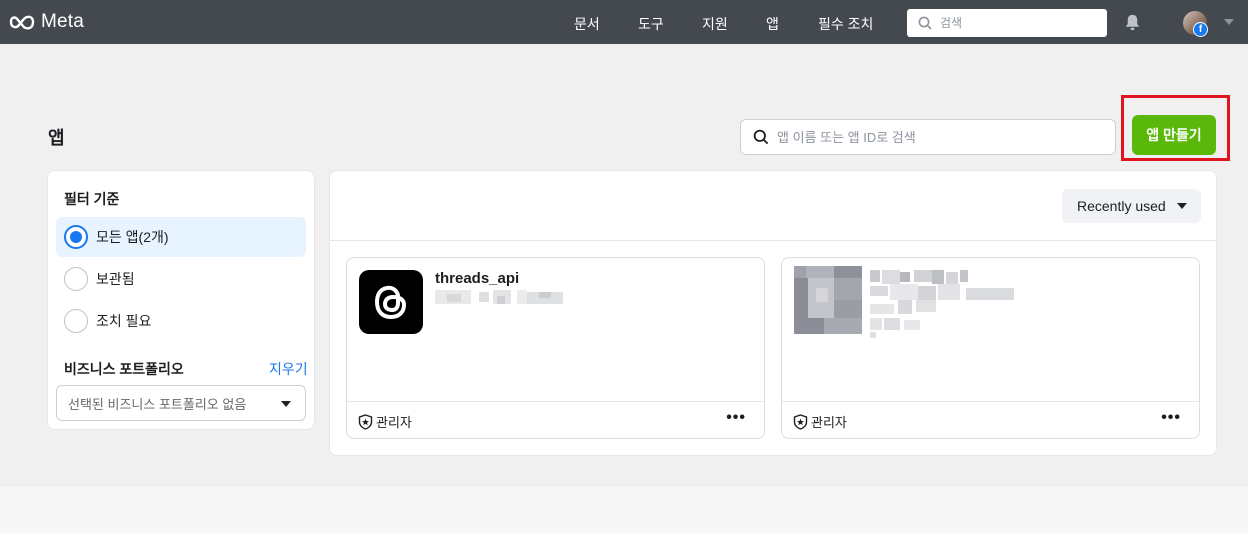 The image size is (1248, 533). What do you see at coordinates (181, 279) in the screenshot?
I see `filter-option-archived: 보관됨` at bounding box center [181, 279].